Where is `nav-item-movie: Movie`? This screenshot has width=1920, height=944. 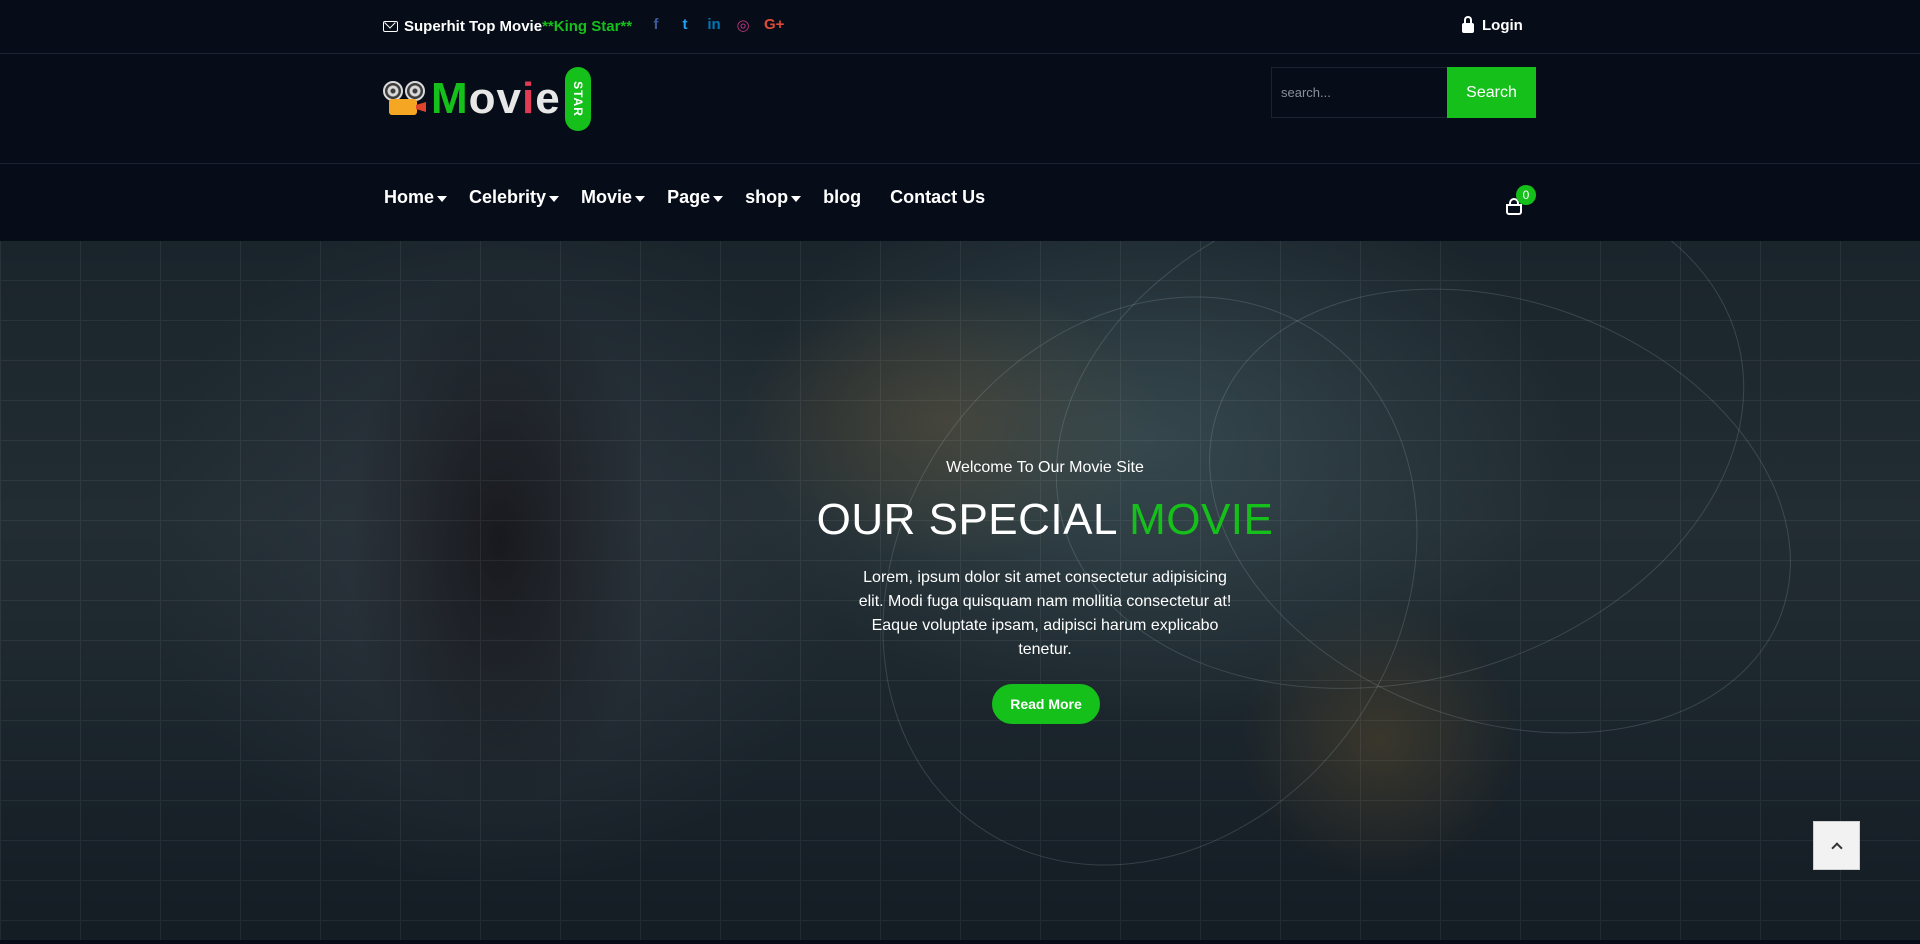 nav-item-movie: Movie is located at coordinates (613, 197).